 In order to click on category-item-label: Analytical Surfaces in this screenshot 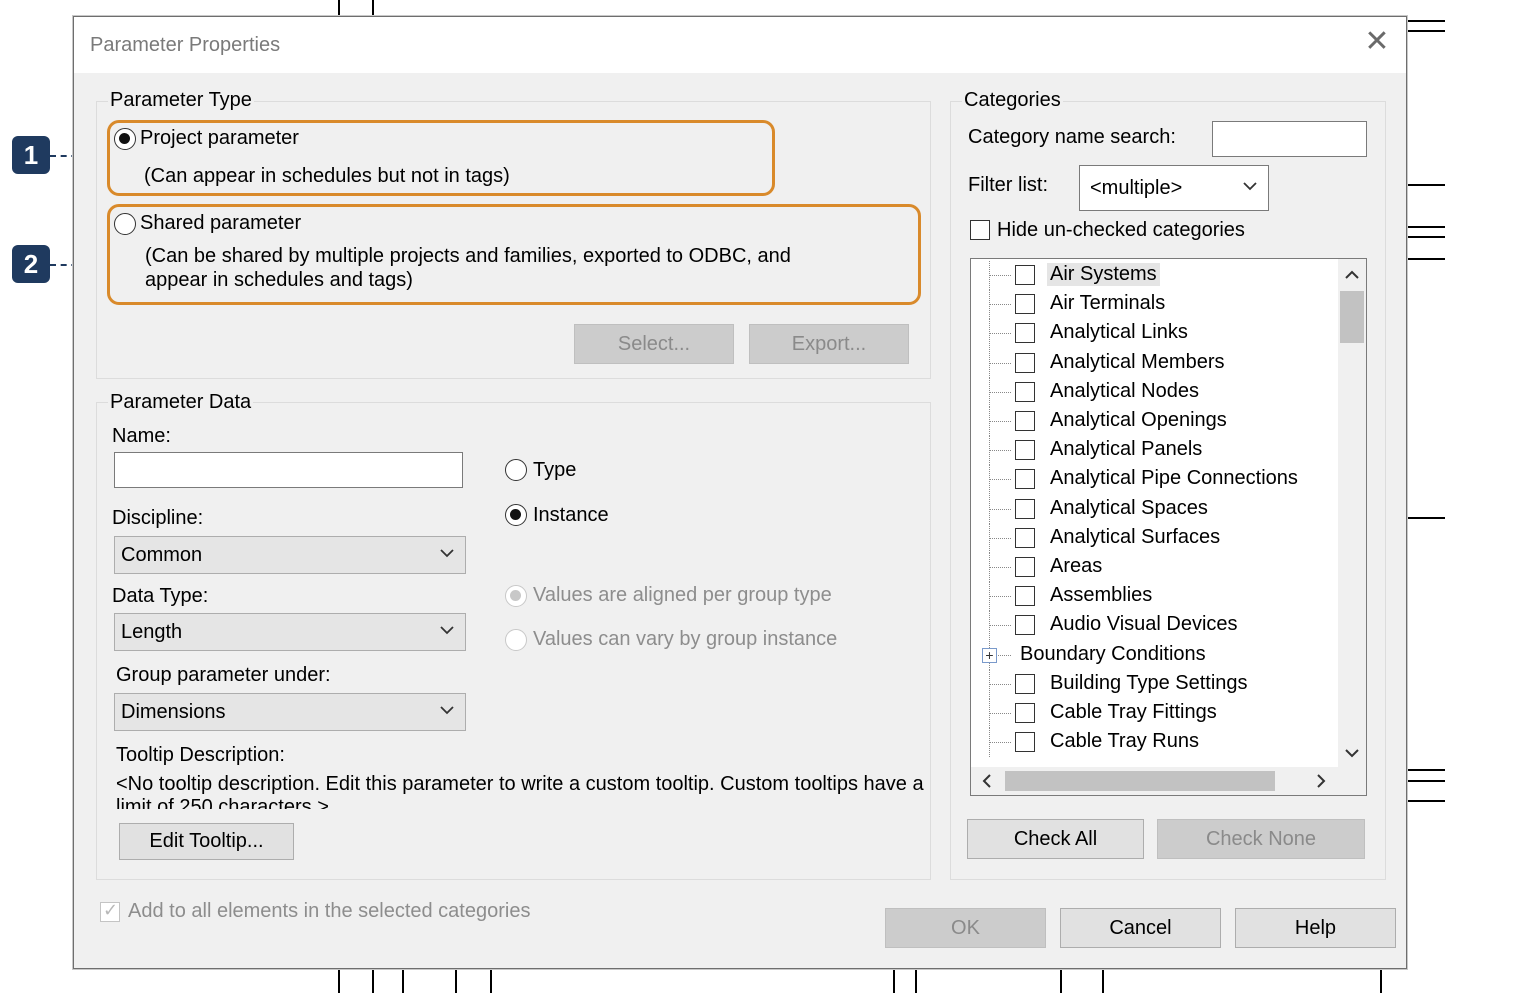, I will do `click(1135, 537)`.